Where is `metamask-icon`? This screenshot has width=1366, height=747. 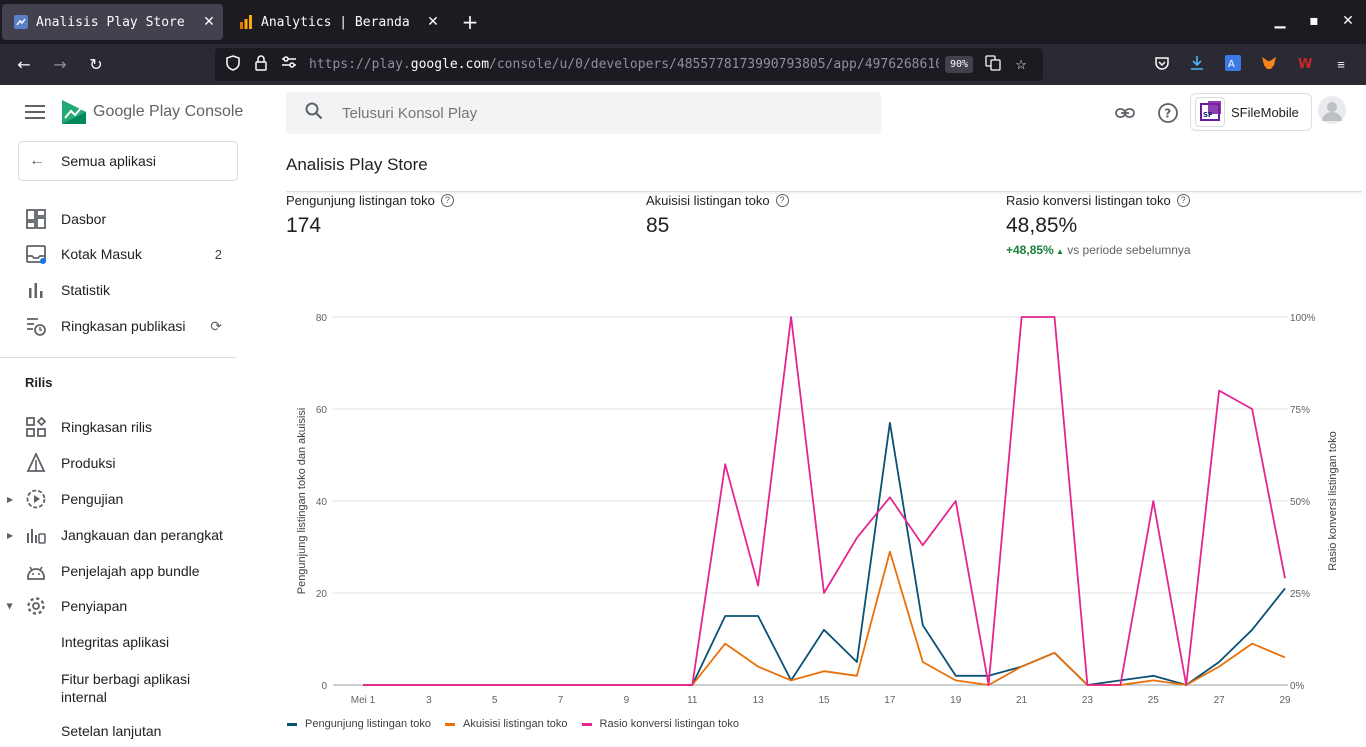
metamask-icon is located at coordinates (1269, 65).